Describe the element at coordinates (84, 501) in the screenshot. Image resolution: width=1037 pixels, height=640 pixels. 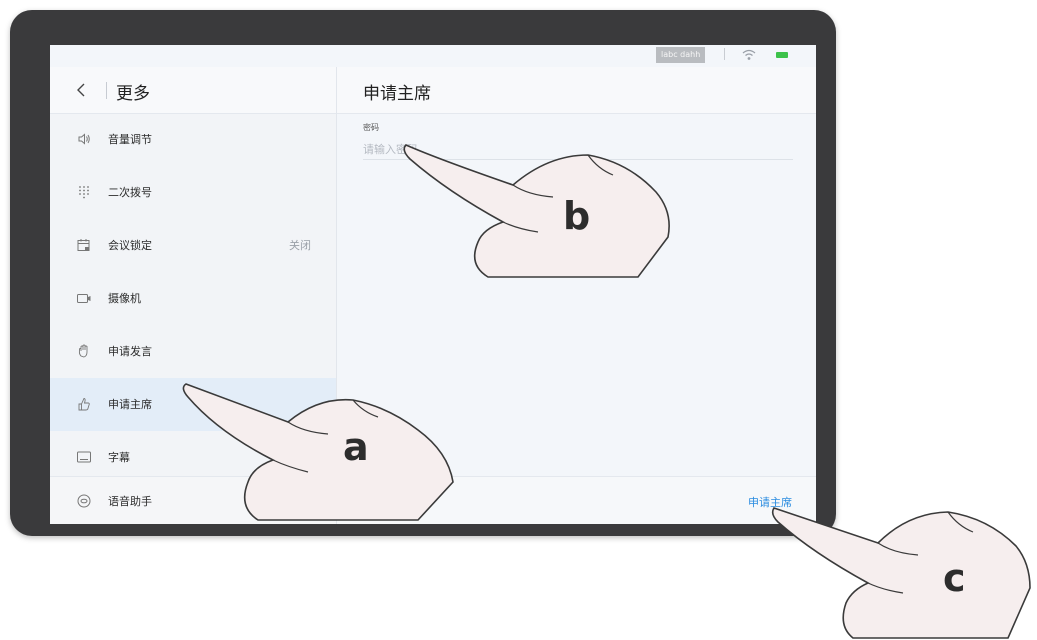
I see `voice-assistant-icon` at that location.